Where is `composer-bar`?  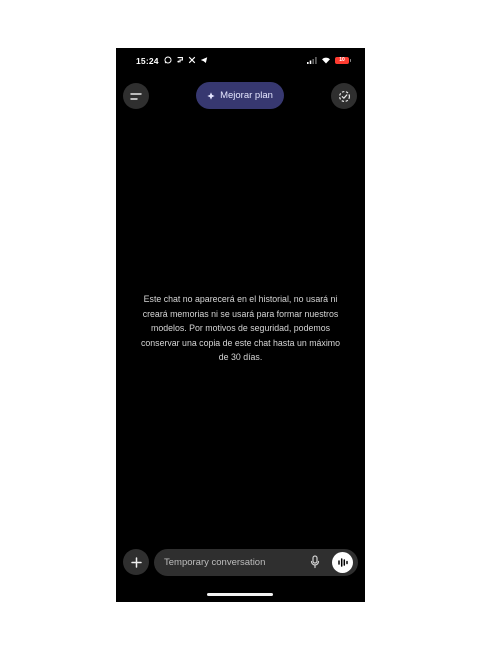 composer-bar is located at coordinates (256, 562).